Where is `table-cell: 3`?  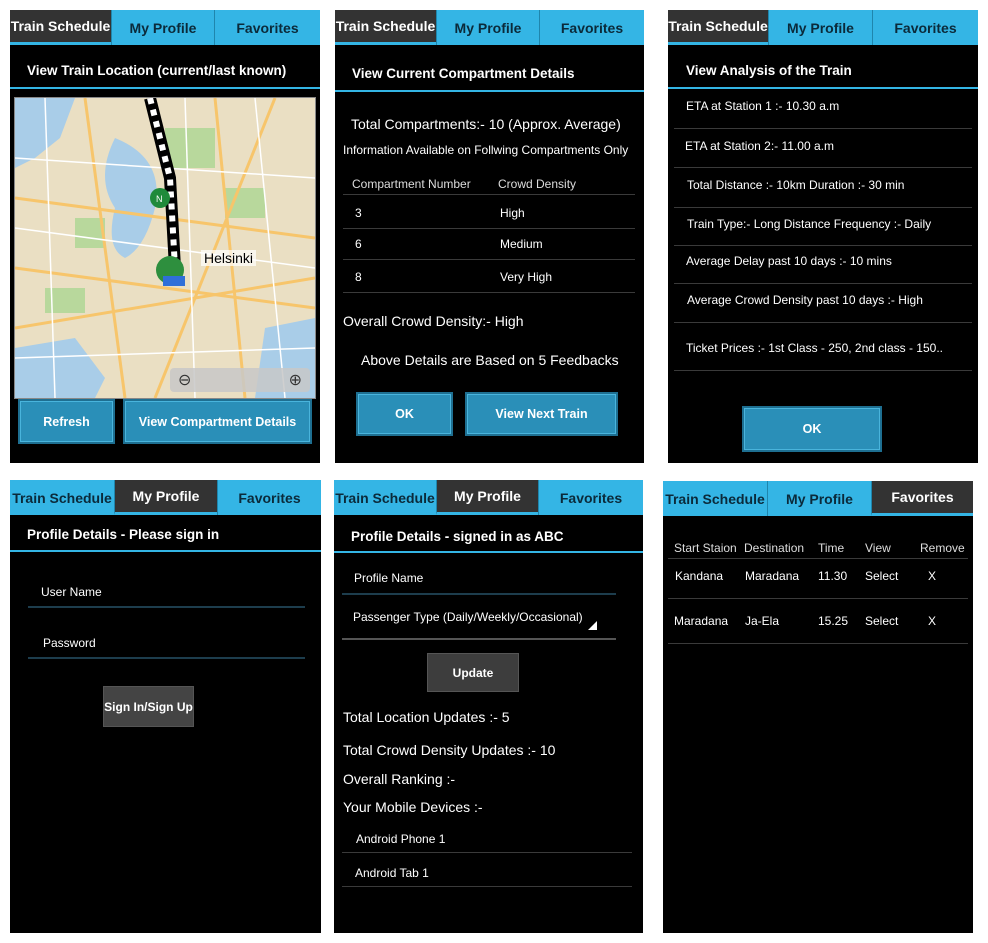 table-cell: 3 is located at coordinates (358, 213).